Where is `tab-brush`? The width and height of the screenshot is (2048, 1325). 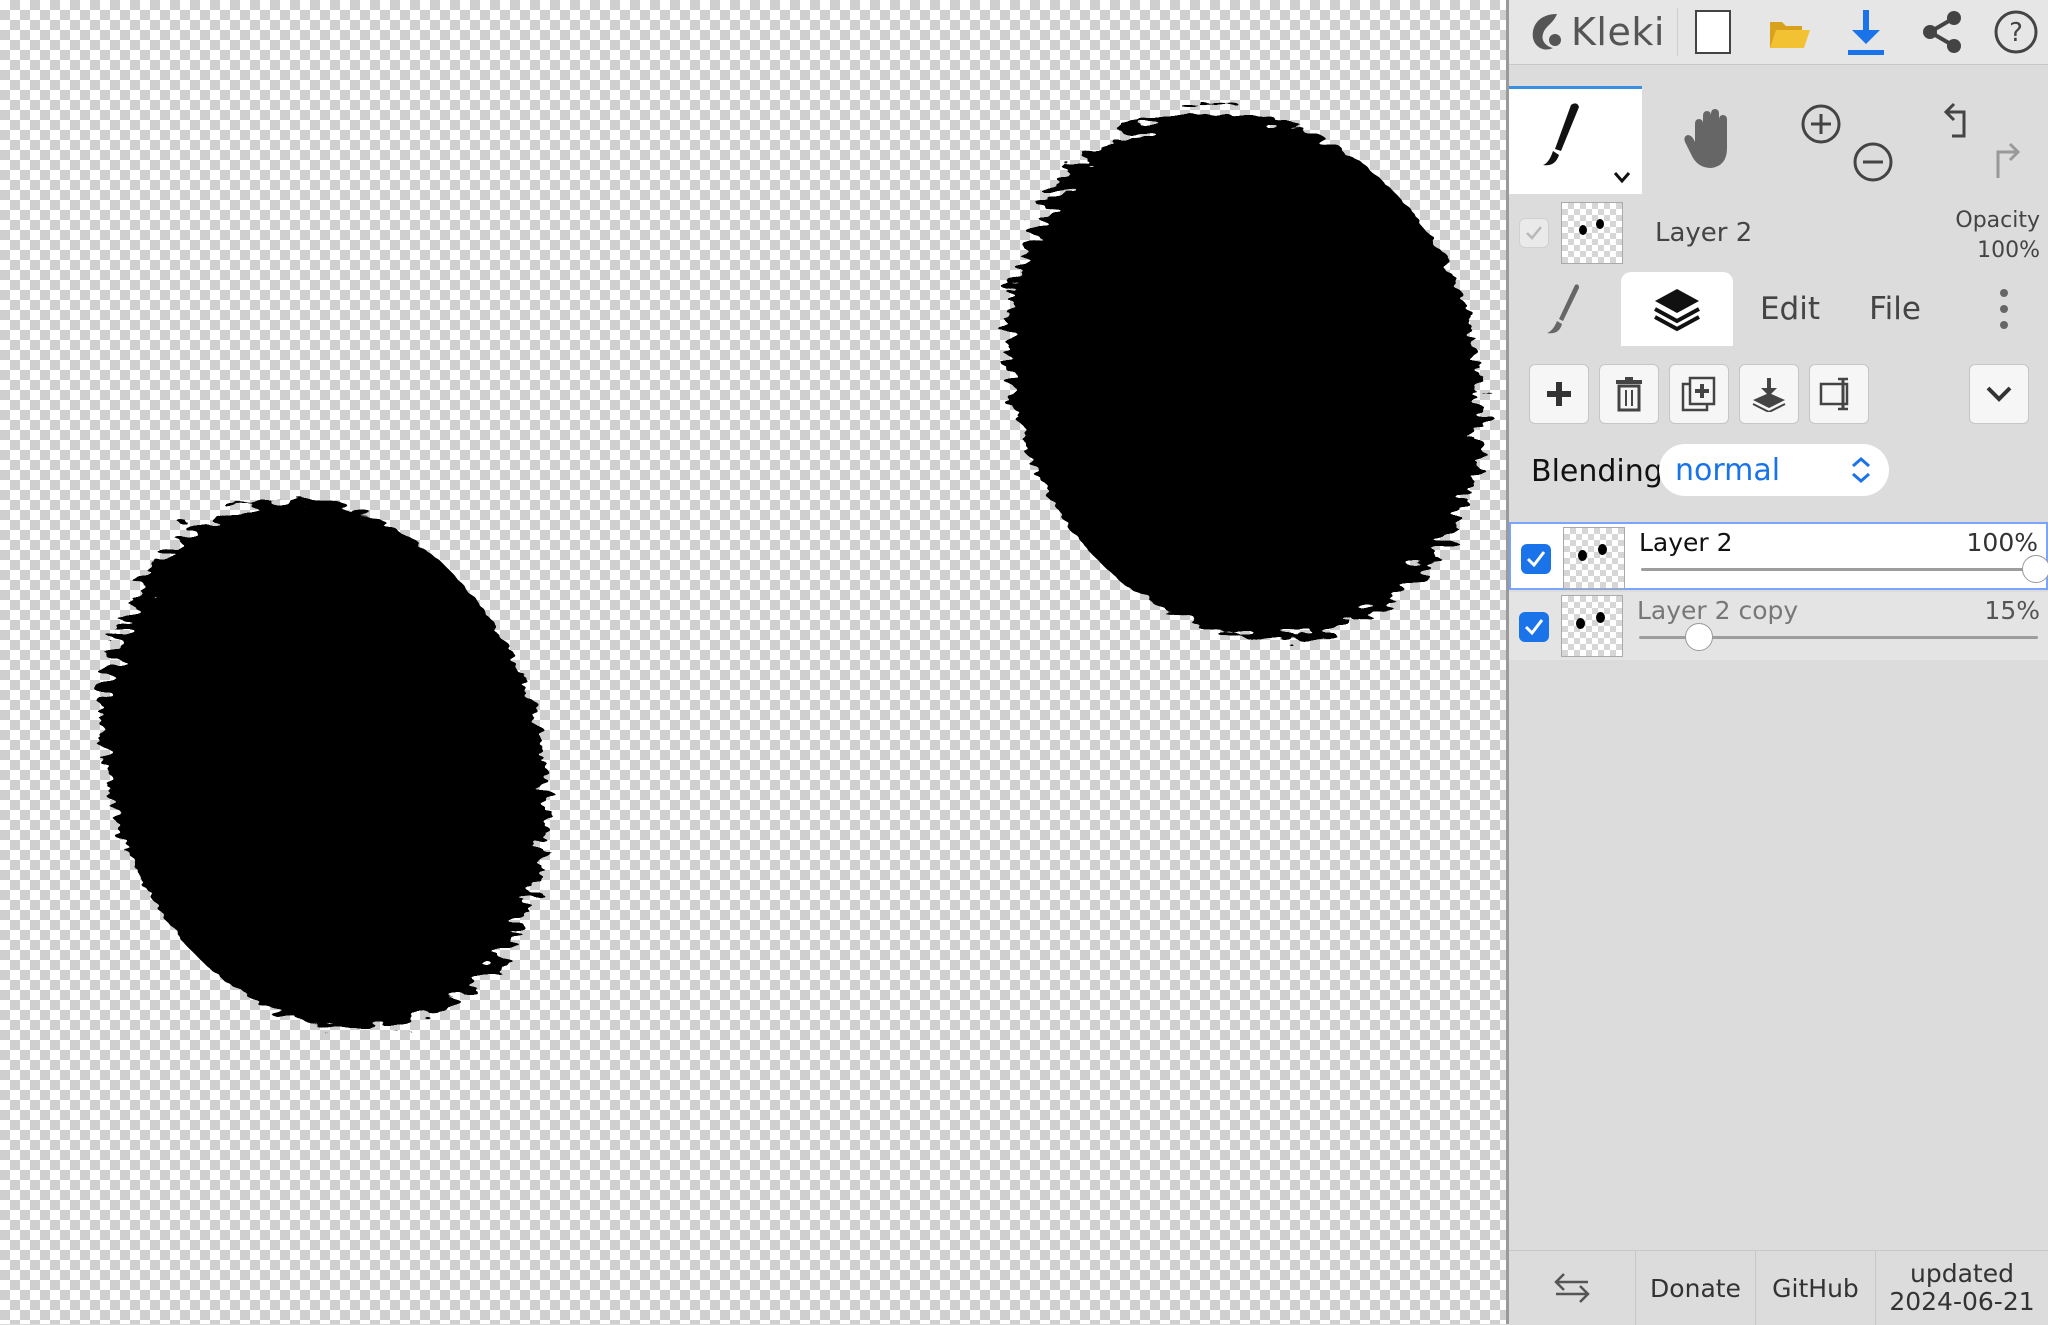
tab-brush is located at coordinates (1564, 309).